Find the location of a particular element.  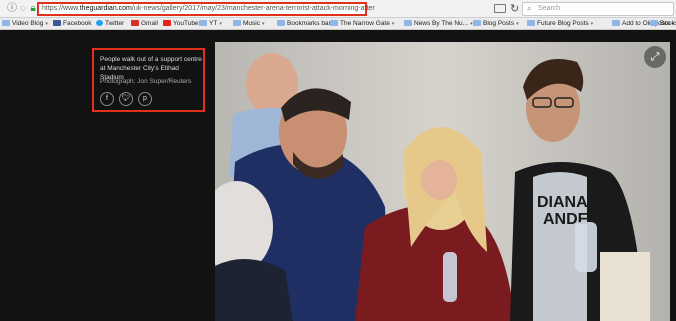

search-placeholder: Search is located at coordinates (549, 8).